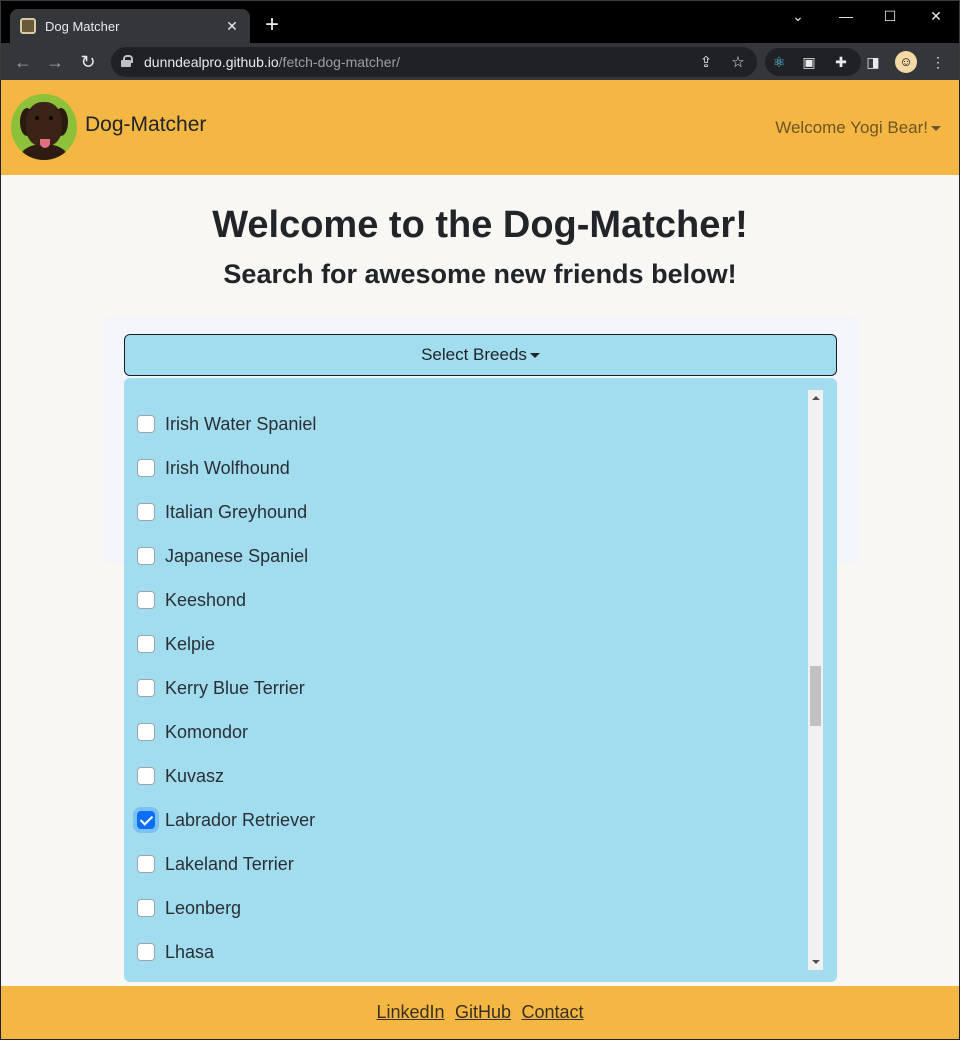 The image size is (960, 1040). What do you see at coordinates (464, 556) in the screenshot?
I see `breed-option: Japanese Spaniel` at bounding box center [464, 556].